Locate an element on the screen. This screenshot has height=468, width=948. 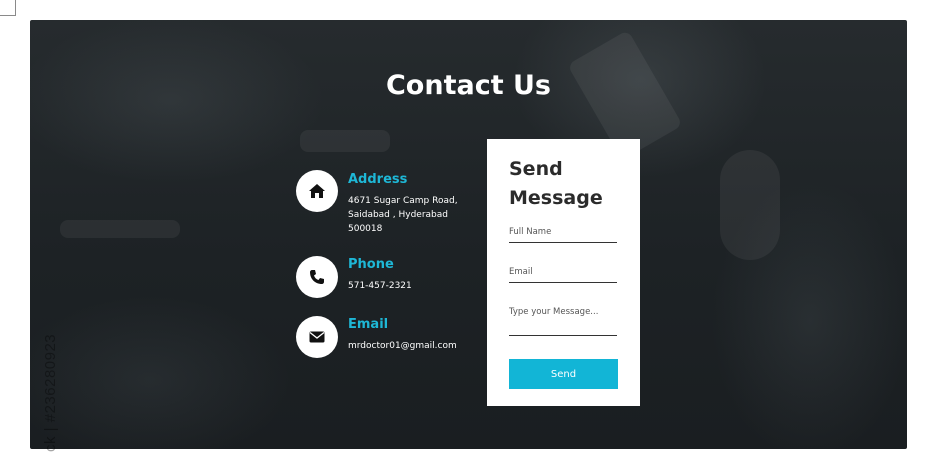
envelope-icon is located at coordinates (317, 337).